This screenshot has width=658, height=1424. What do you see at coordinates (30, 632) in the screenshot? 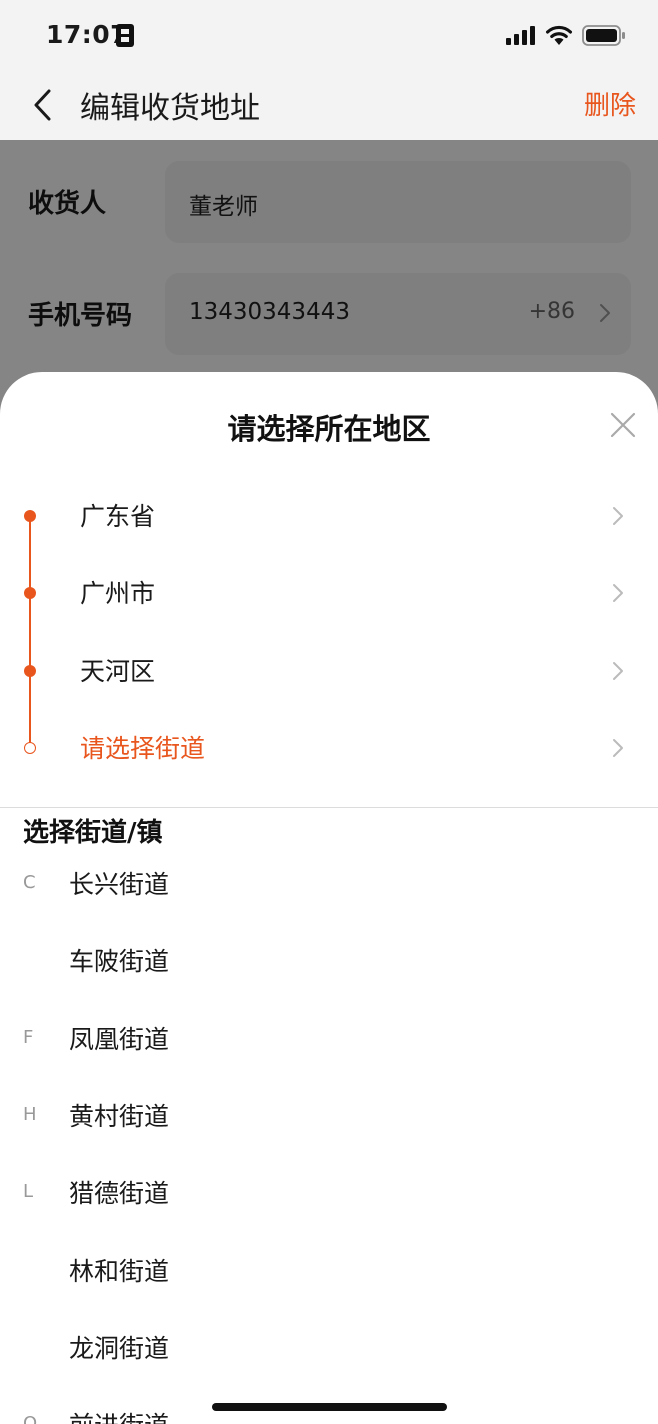
I see `selection-timeline` at bounding box center [30, 632].